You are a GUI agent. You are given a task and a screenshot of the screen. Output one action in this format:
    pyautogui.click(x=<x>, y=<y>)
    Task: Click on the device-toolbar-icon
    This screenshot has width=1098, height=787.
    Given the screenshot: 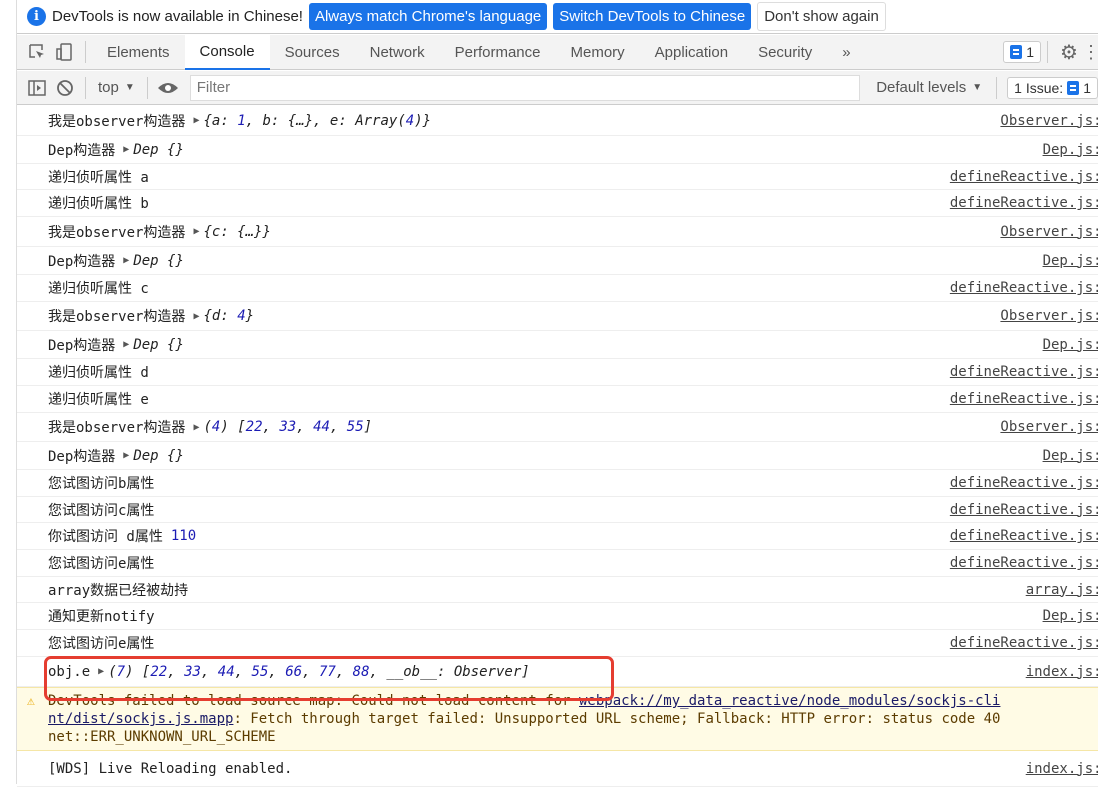 What is the action you would take?
    pyautogui.click(x=65, y=52)
    